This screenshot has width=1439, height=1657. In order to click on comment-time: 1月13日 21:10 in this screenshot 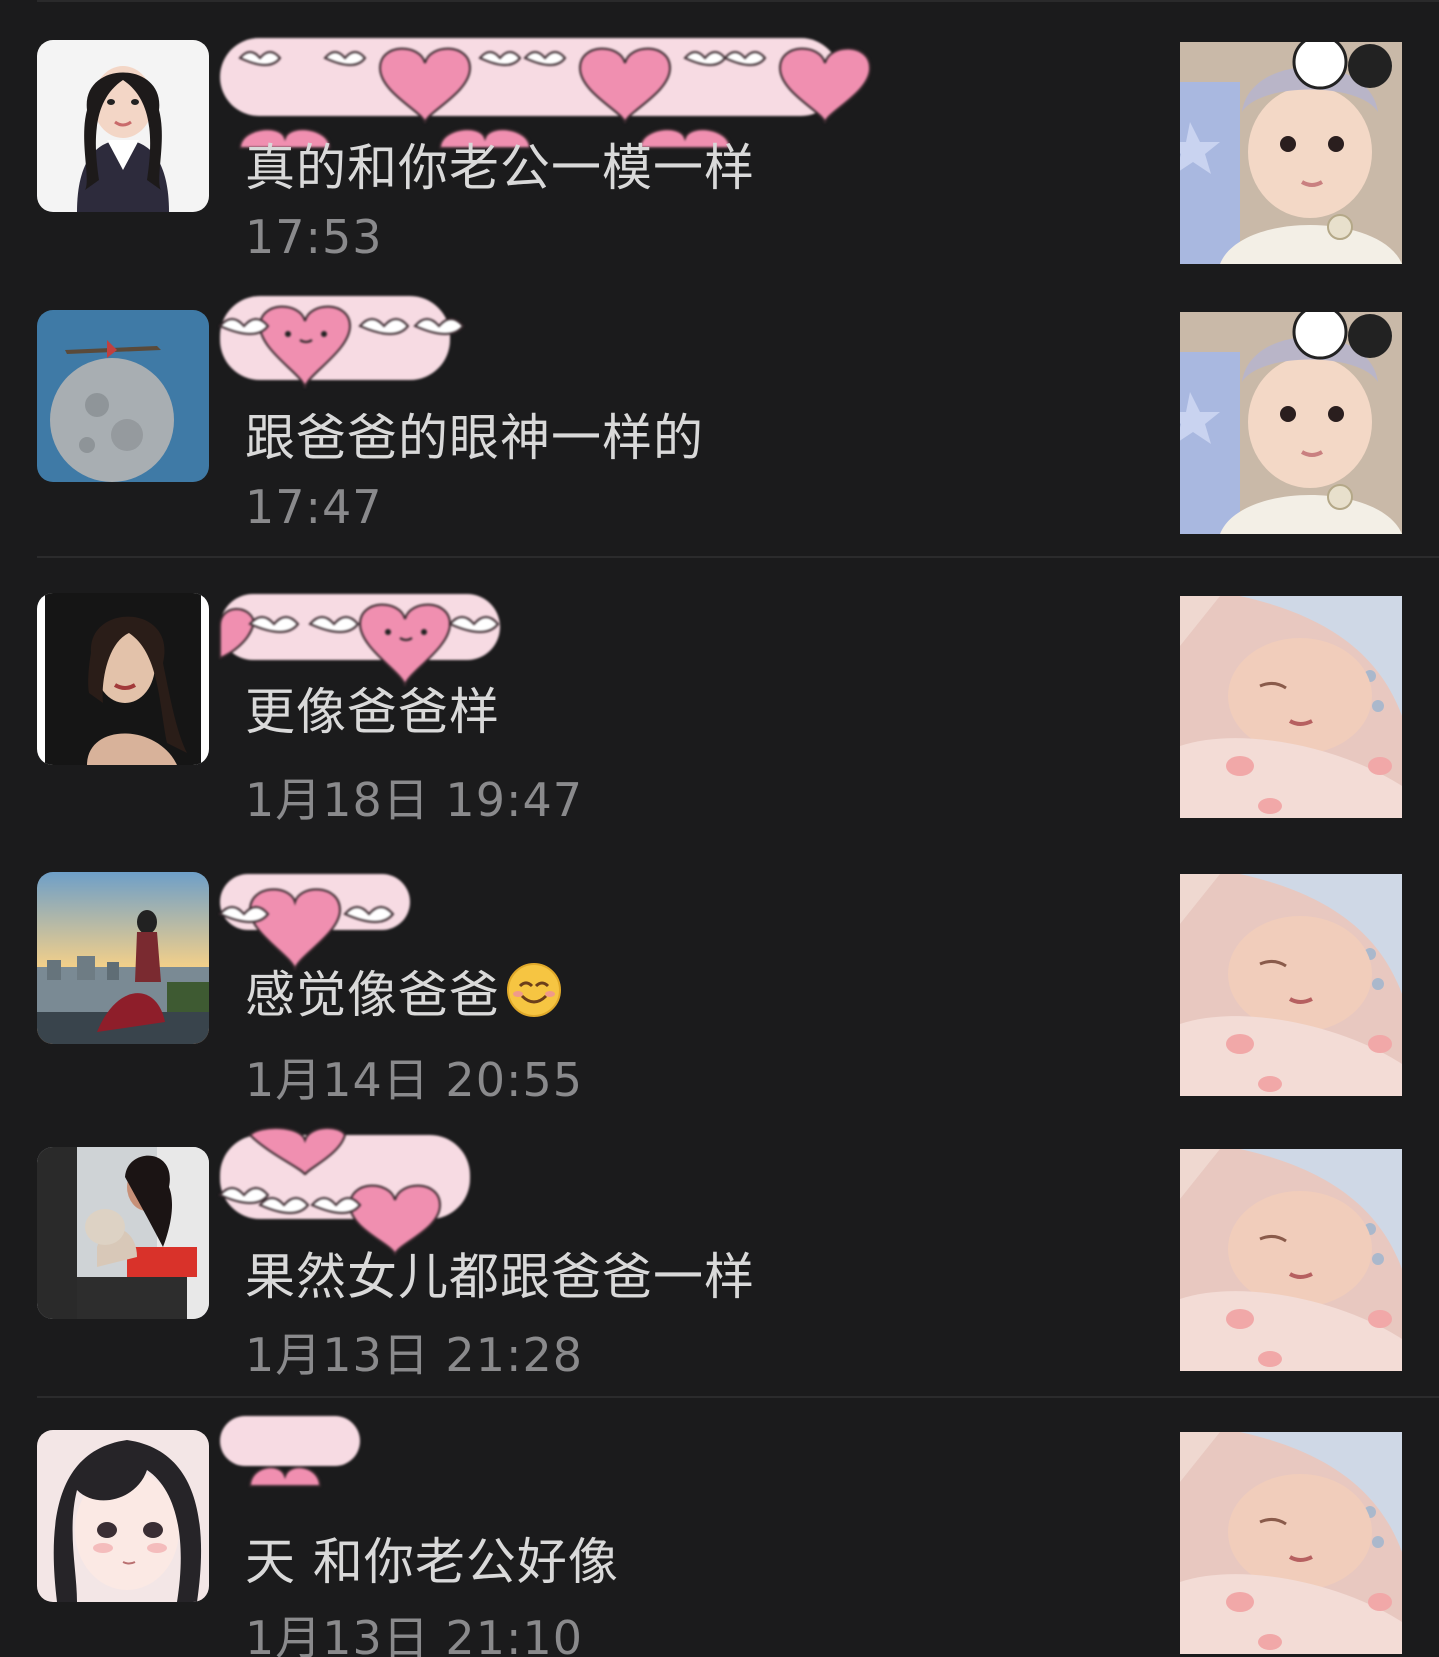, I will do `click(414, 1634)`.